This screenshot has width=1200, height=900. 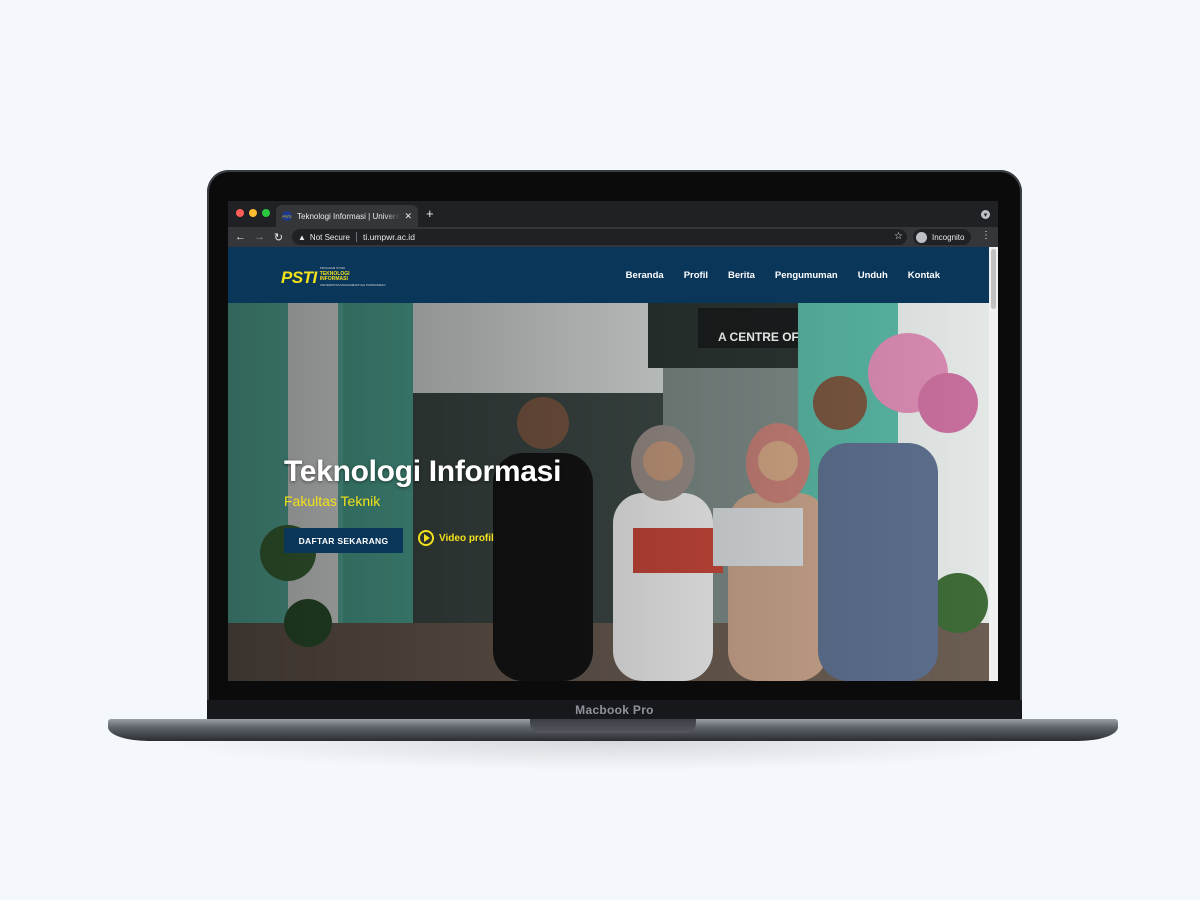 I want to click on logo-line-4: UNIVERSITAS MUHAMMADIYAH PURWOREJO, so click(x=352, y=284).